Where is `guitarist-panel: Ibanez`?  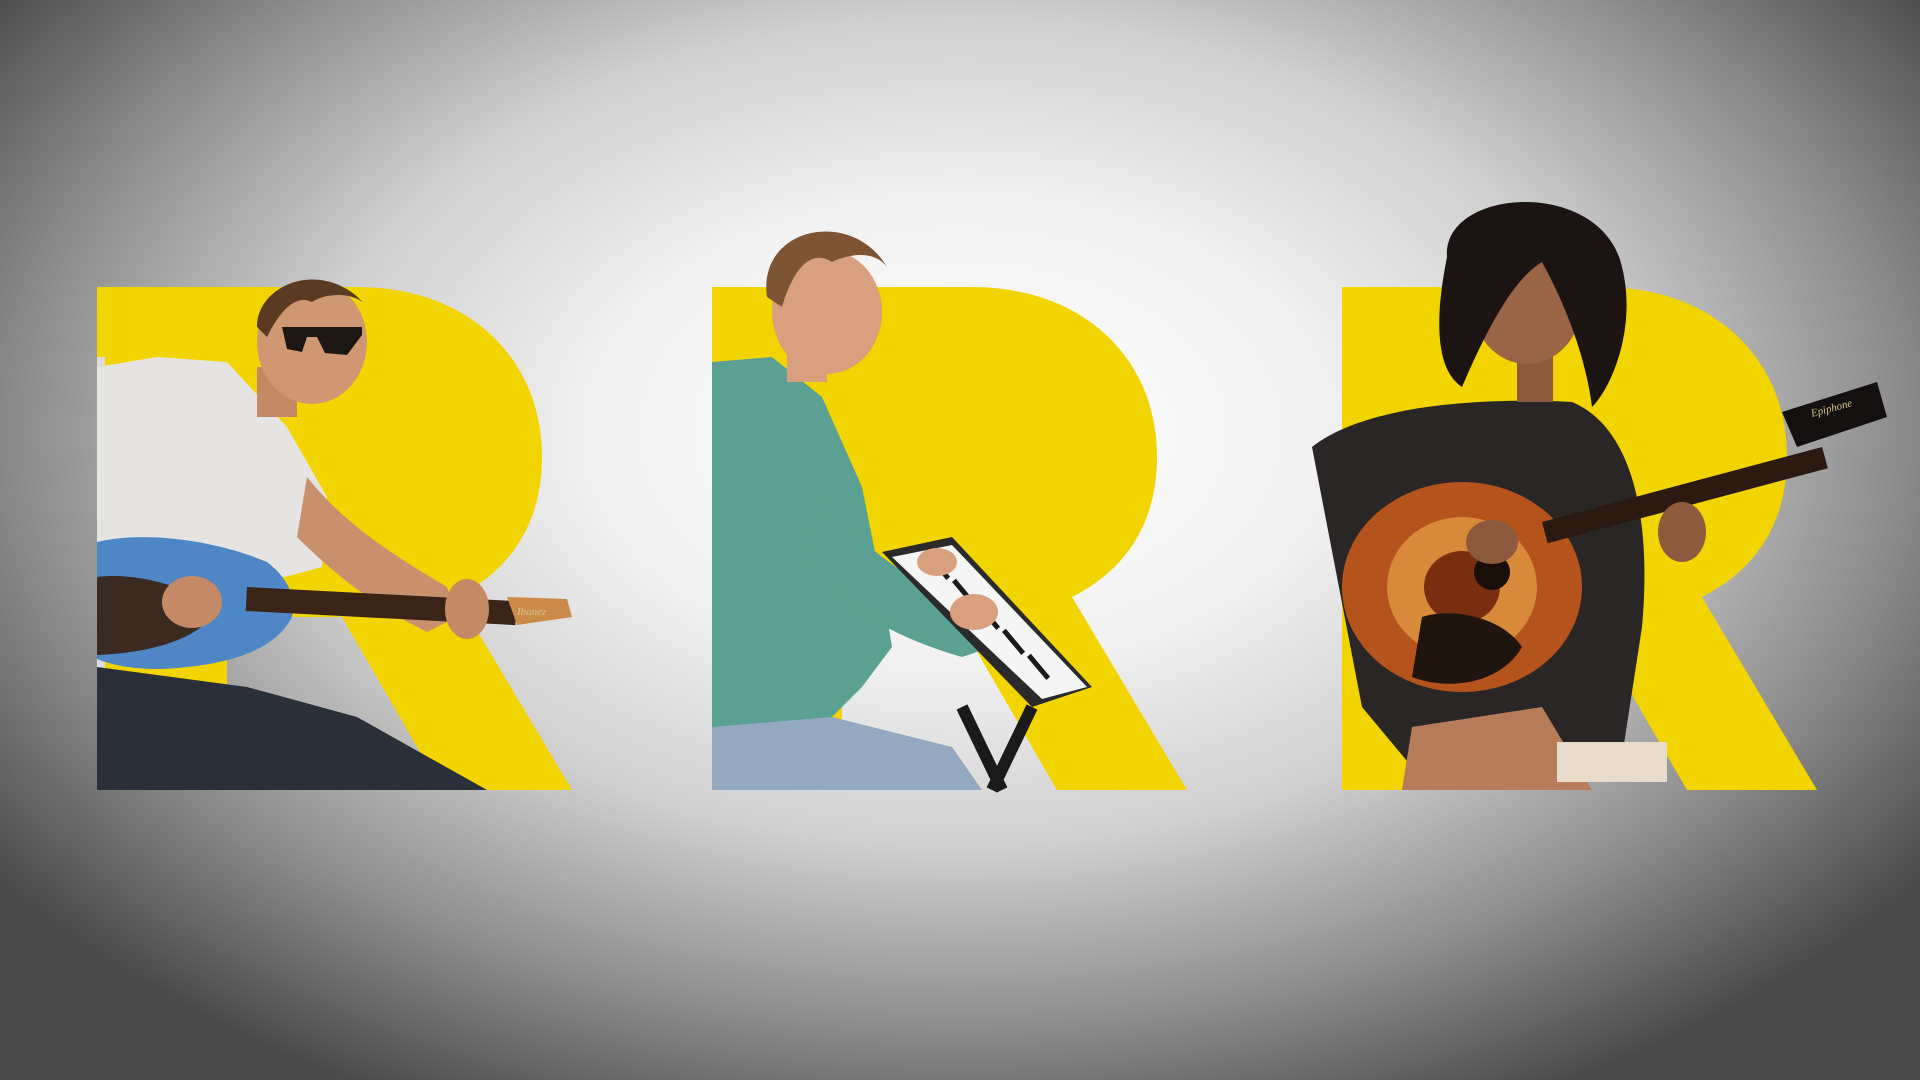
guitarist-panel: Ibanez is located at coordinates (336, 534).